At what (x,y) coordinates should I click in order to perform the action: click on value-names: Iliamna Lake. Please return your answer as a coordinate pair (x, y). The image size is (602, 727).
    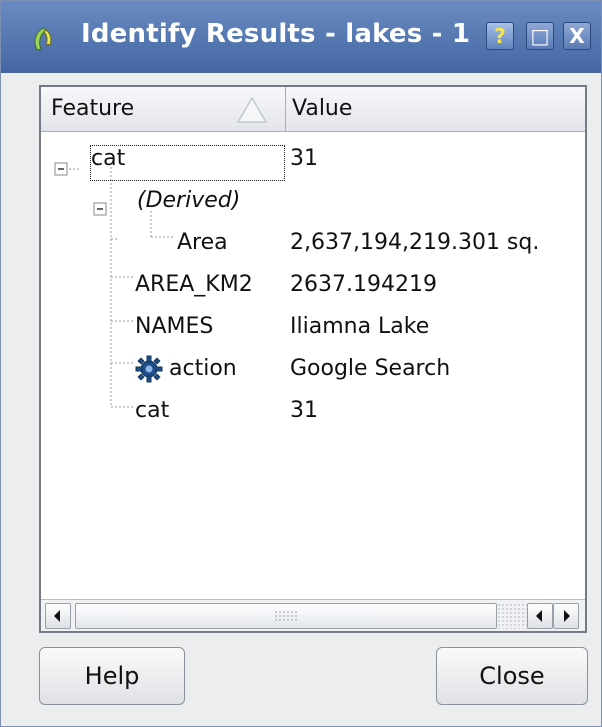
    Looking at the image, I should click on (360, 326).